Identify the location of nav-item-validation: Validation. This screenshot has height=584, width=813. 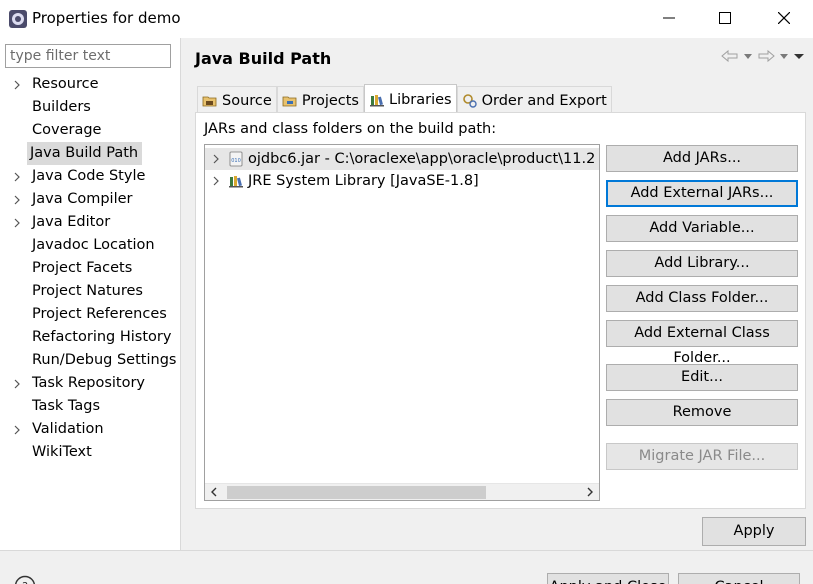
(90, 429).